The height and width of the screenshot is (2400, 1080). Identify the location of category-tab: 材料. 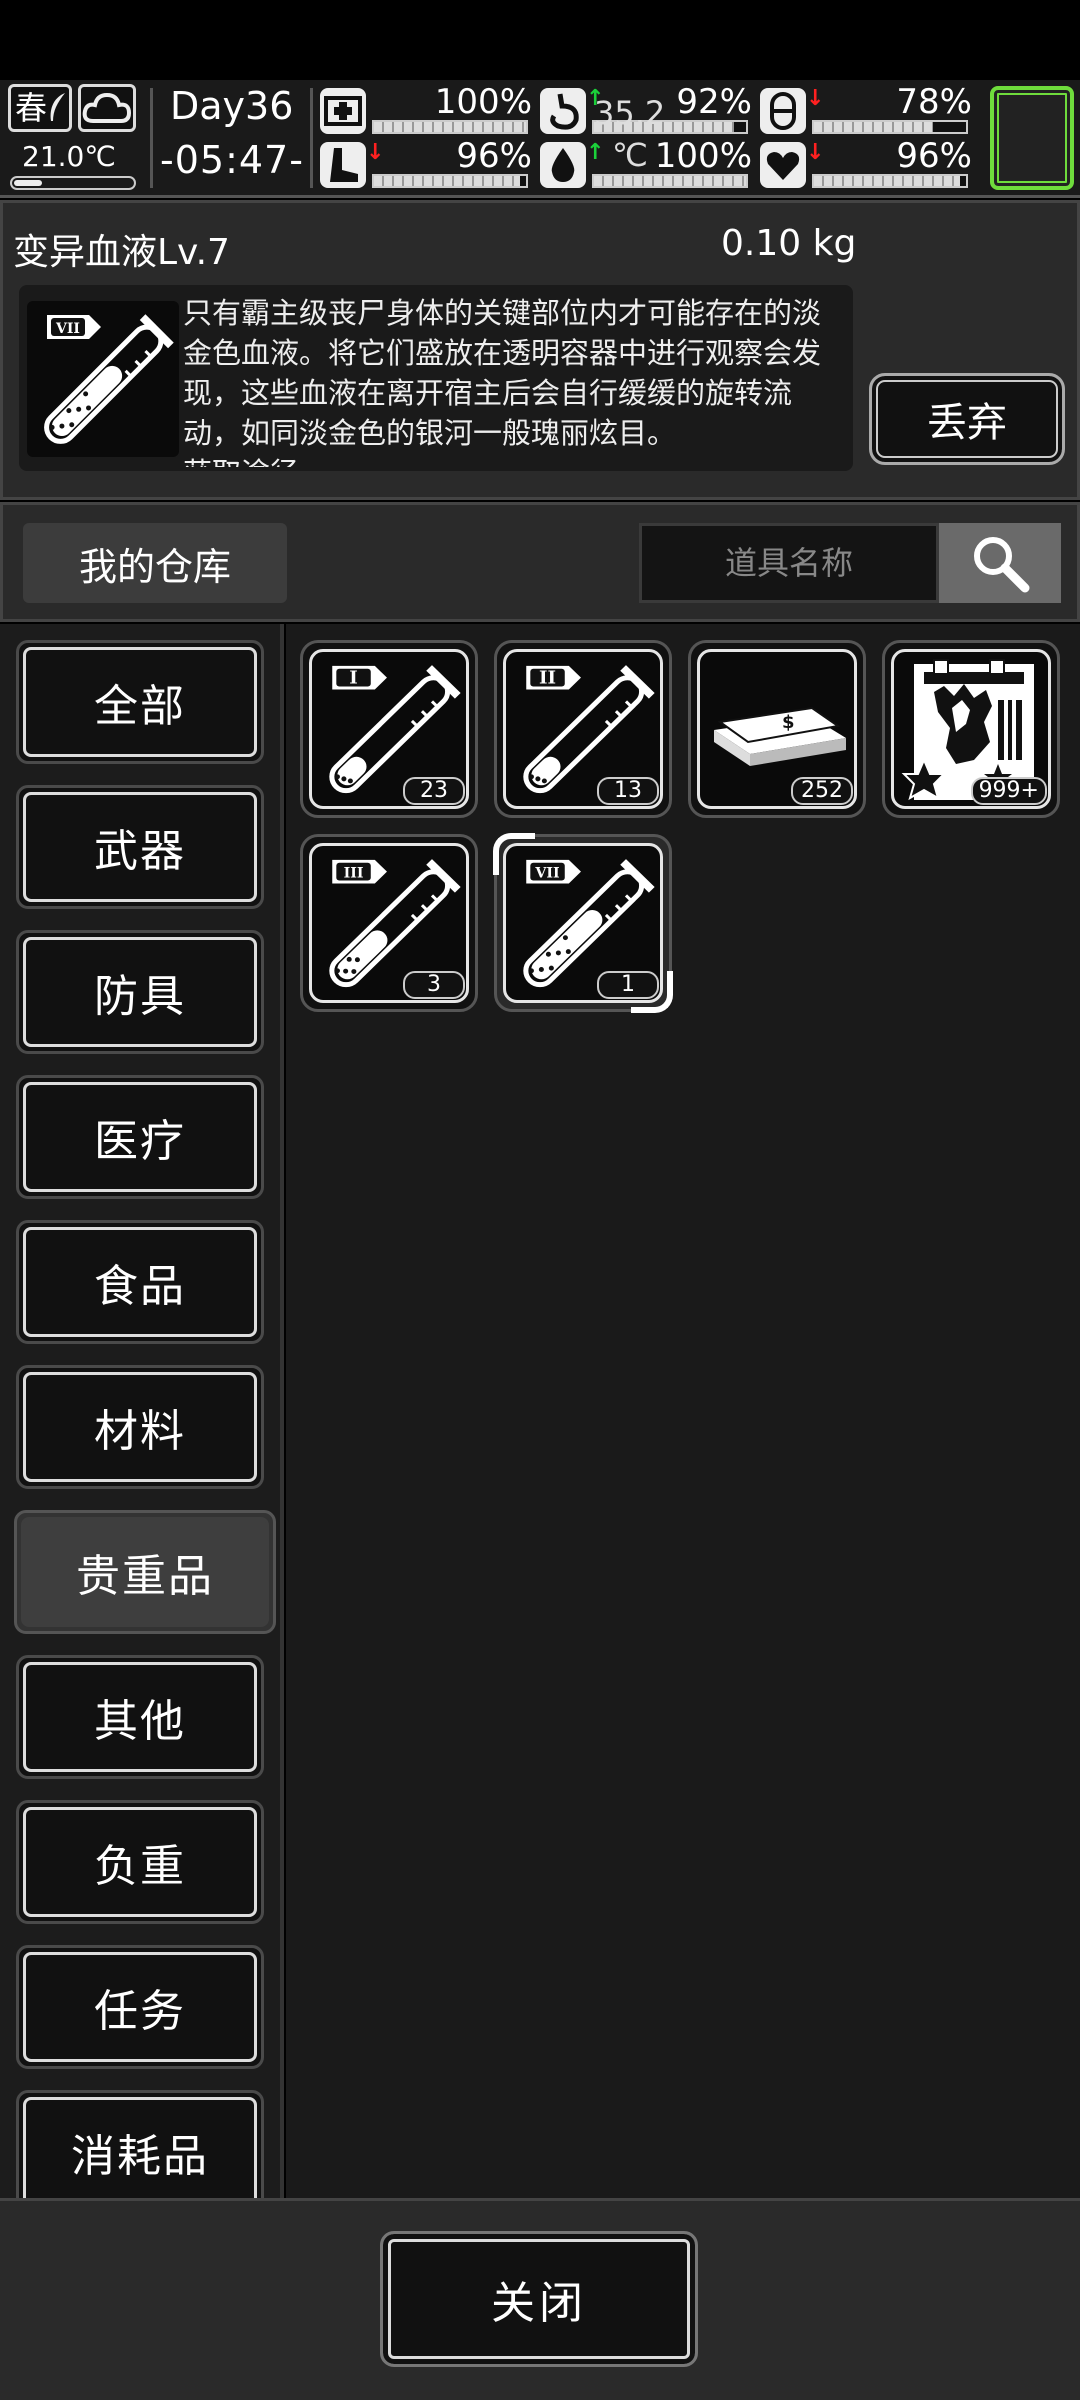
(140, 1427).